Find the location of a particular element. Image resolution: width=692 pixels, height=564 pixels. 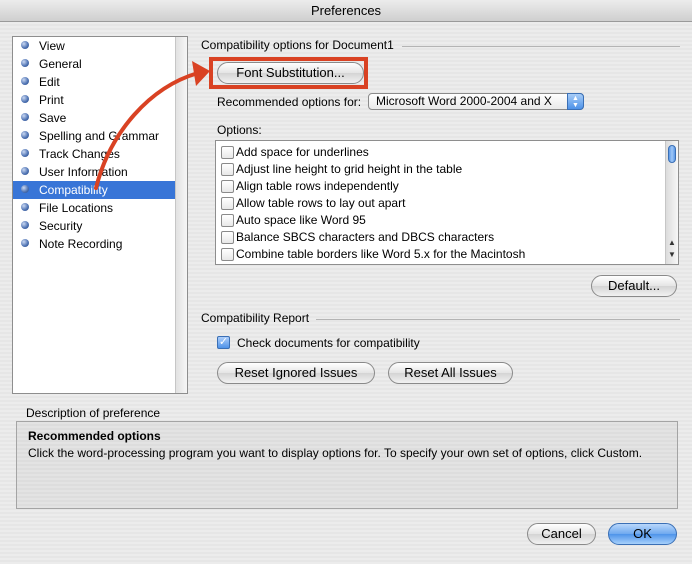

sidebar-item-note-recording: Note Recording is located at coordinates (94, 244).